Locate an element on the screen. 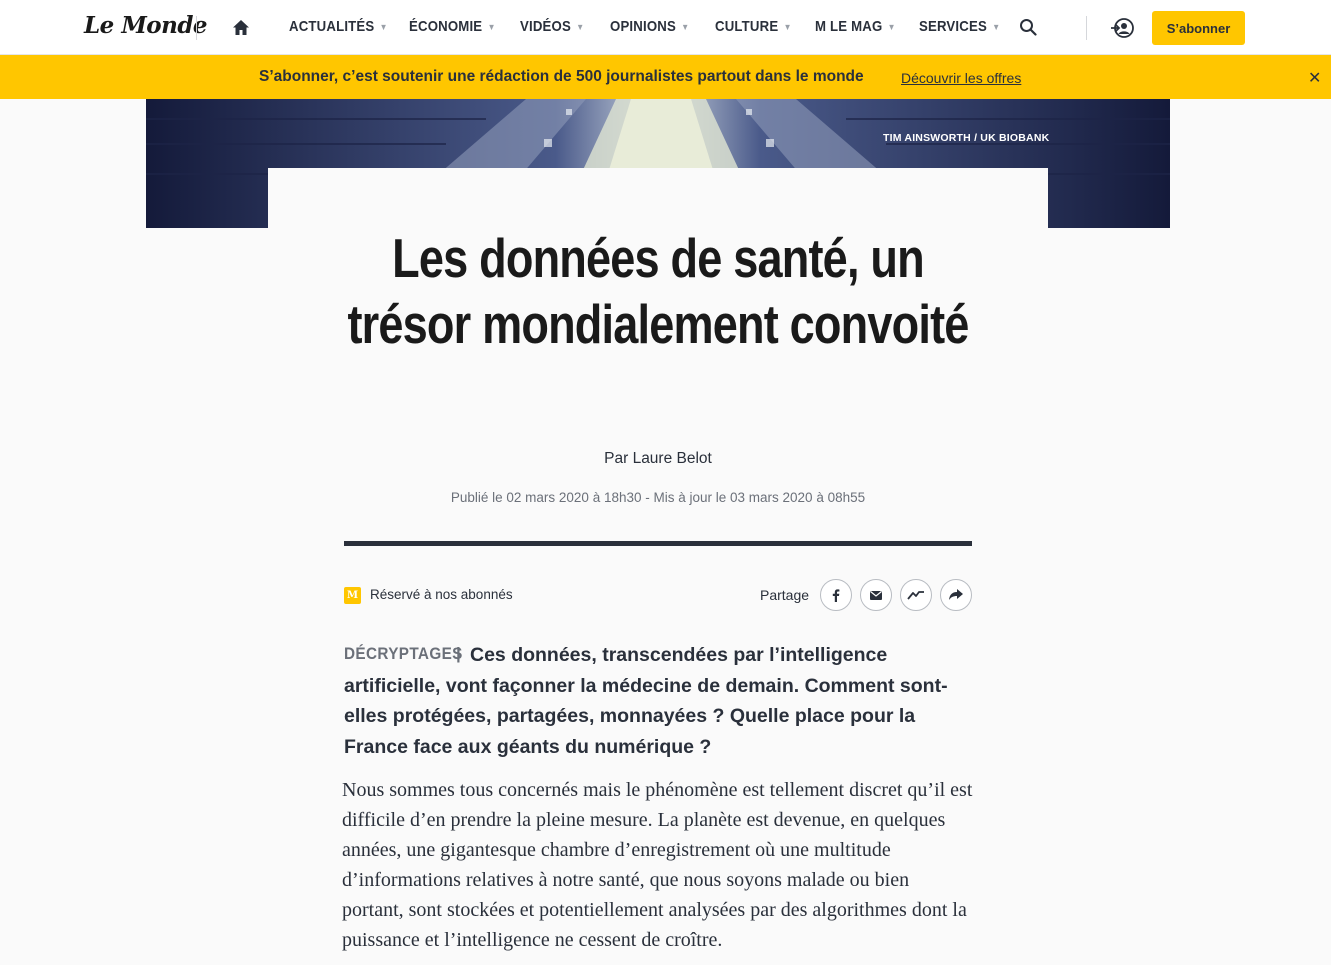 The image size is (1331, 965). nav-item-culture: CULTURE ▼ is located at coordinates (753, 26).